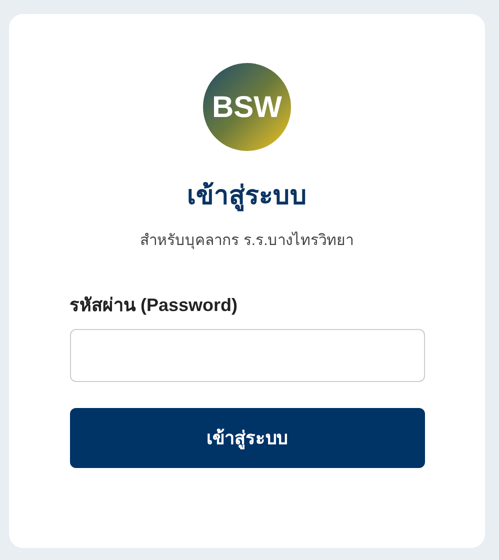  I want to click on login-button: เข้าสู่ระบบ, so click(247, 438).